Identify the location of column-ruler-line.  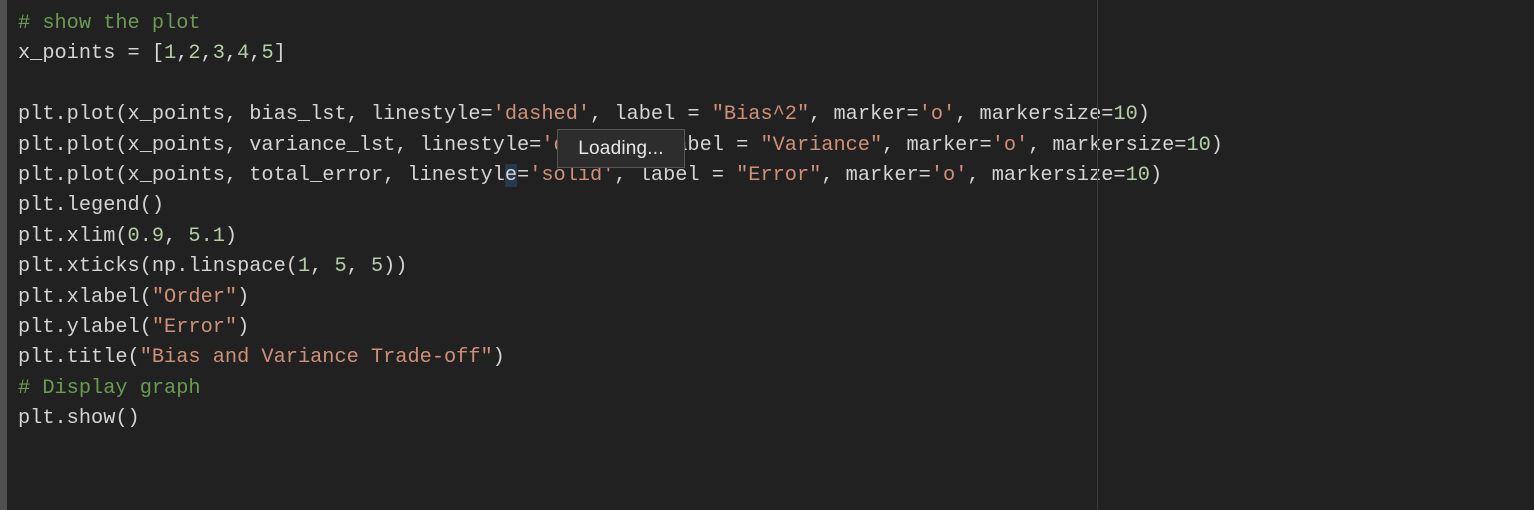
(1097, 255).